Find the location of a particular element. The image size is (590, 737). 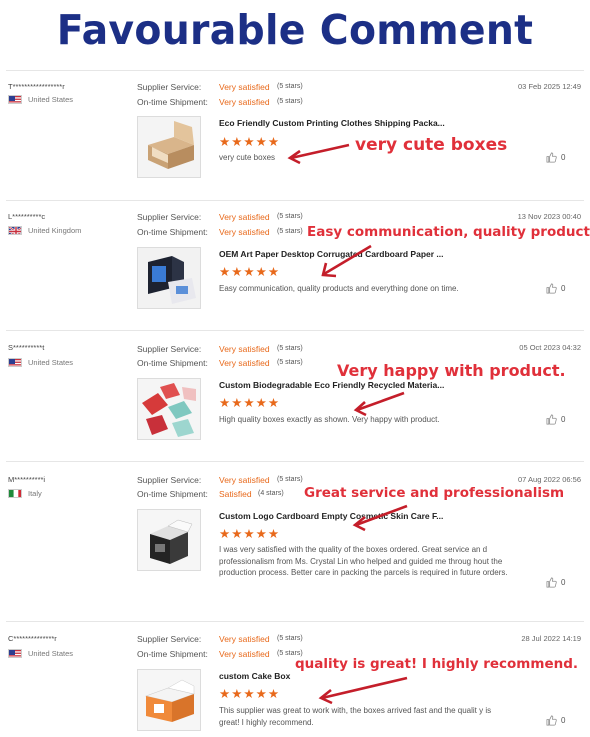

annotation-text: very cute boxes is located at coordinates (431, 145).